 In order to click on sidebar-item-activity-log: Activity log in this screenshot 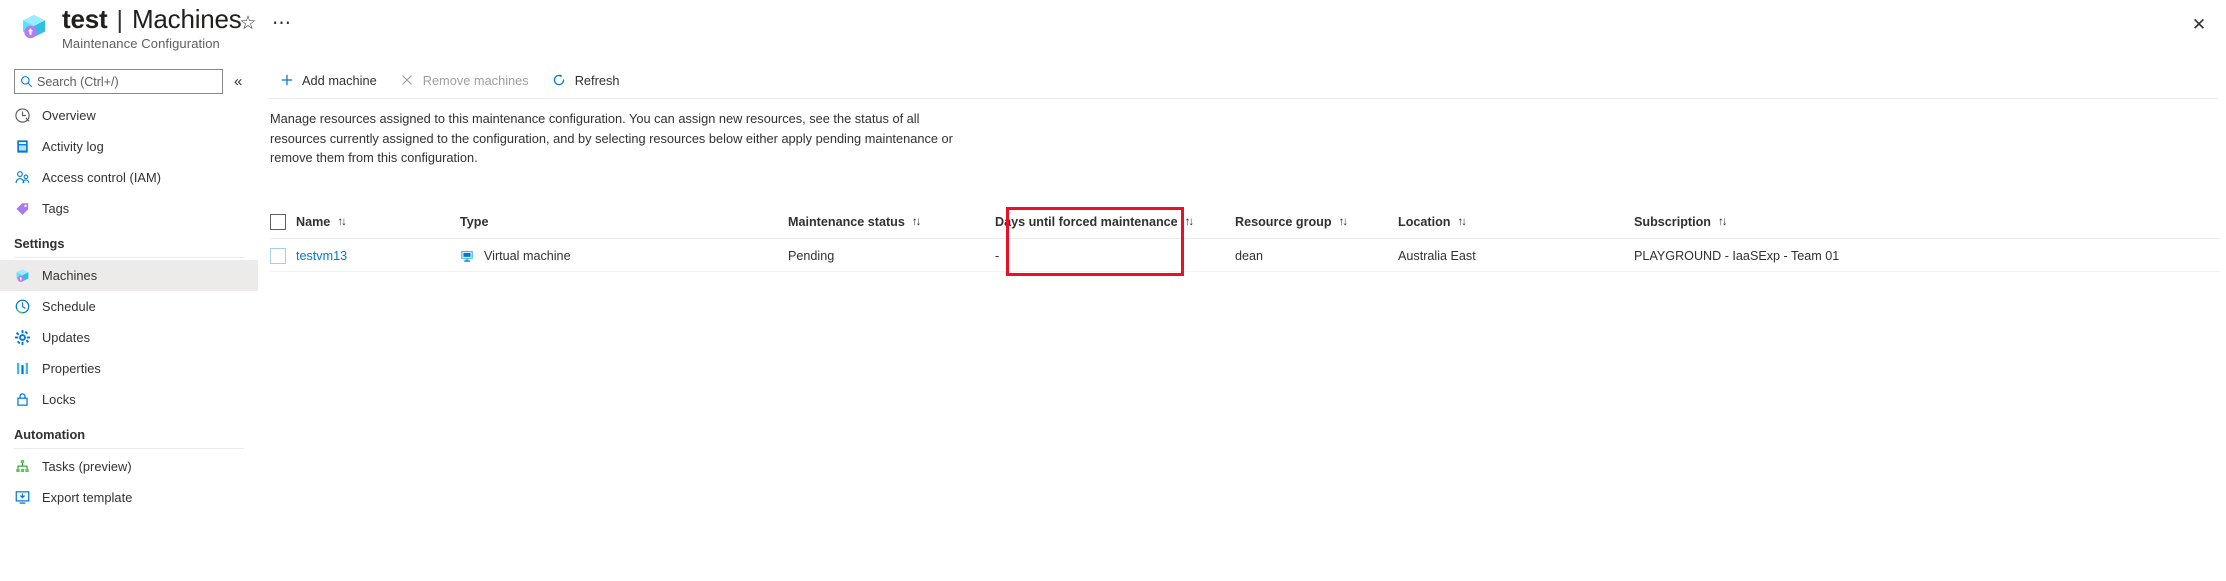, I will do `click(129, 146)`.